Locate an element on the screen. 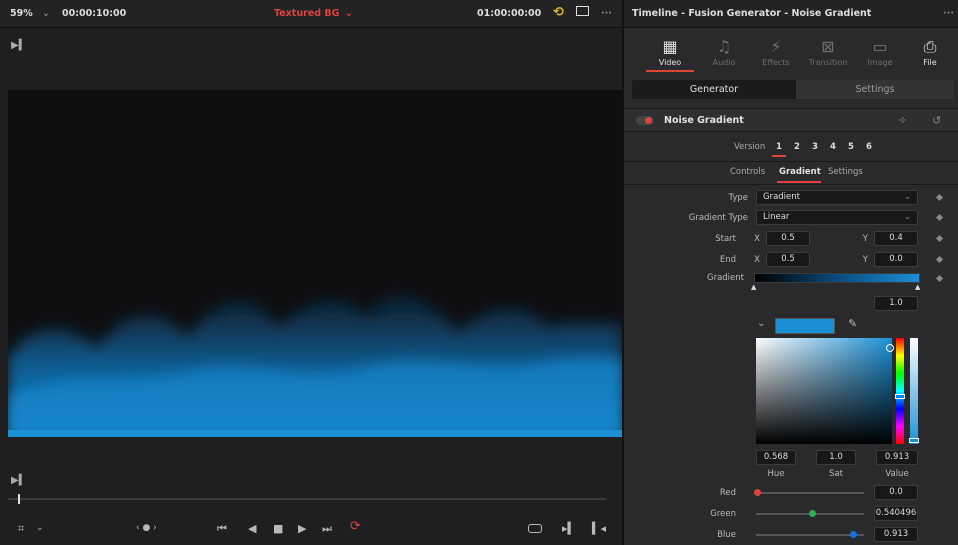 The width and height of the screenshot is (958, 545). view-options-icon is located at coordinates (535, 528).